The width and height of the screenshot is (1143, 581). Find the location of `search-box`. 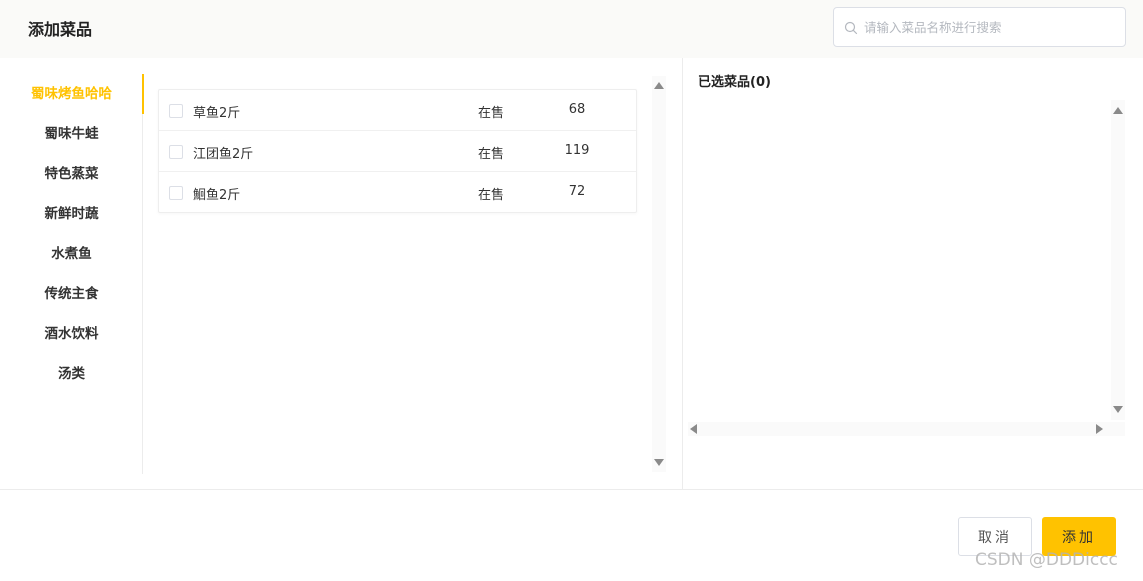

search-box is located at coordinates (979, 27).